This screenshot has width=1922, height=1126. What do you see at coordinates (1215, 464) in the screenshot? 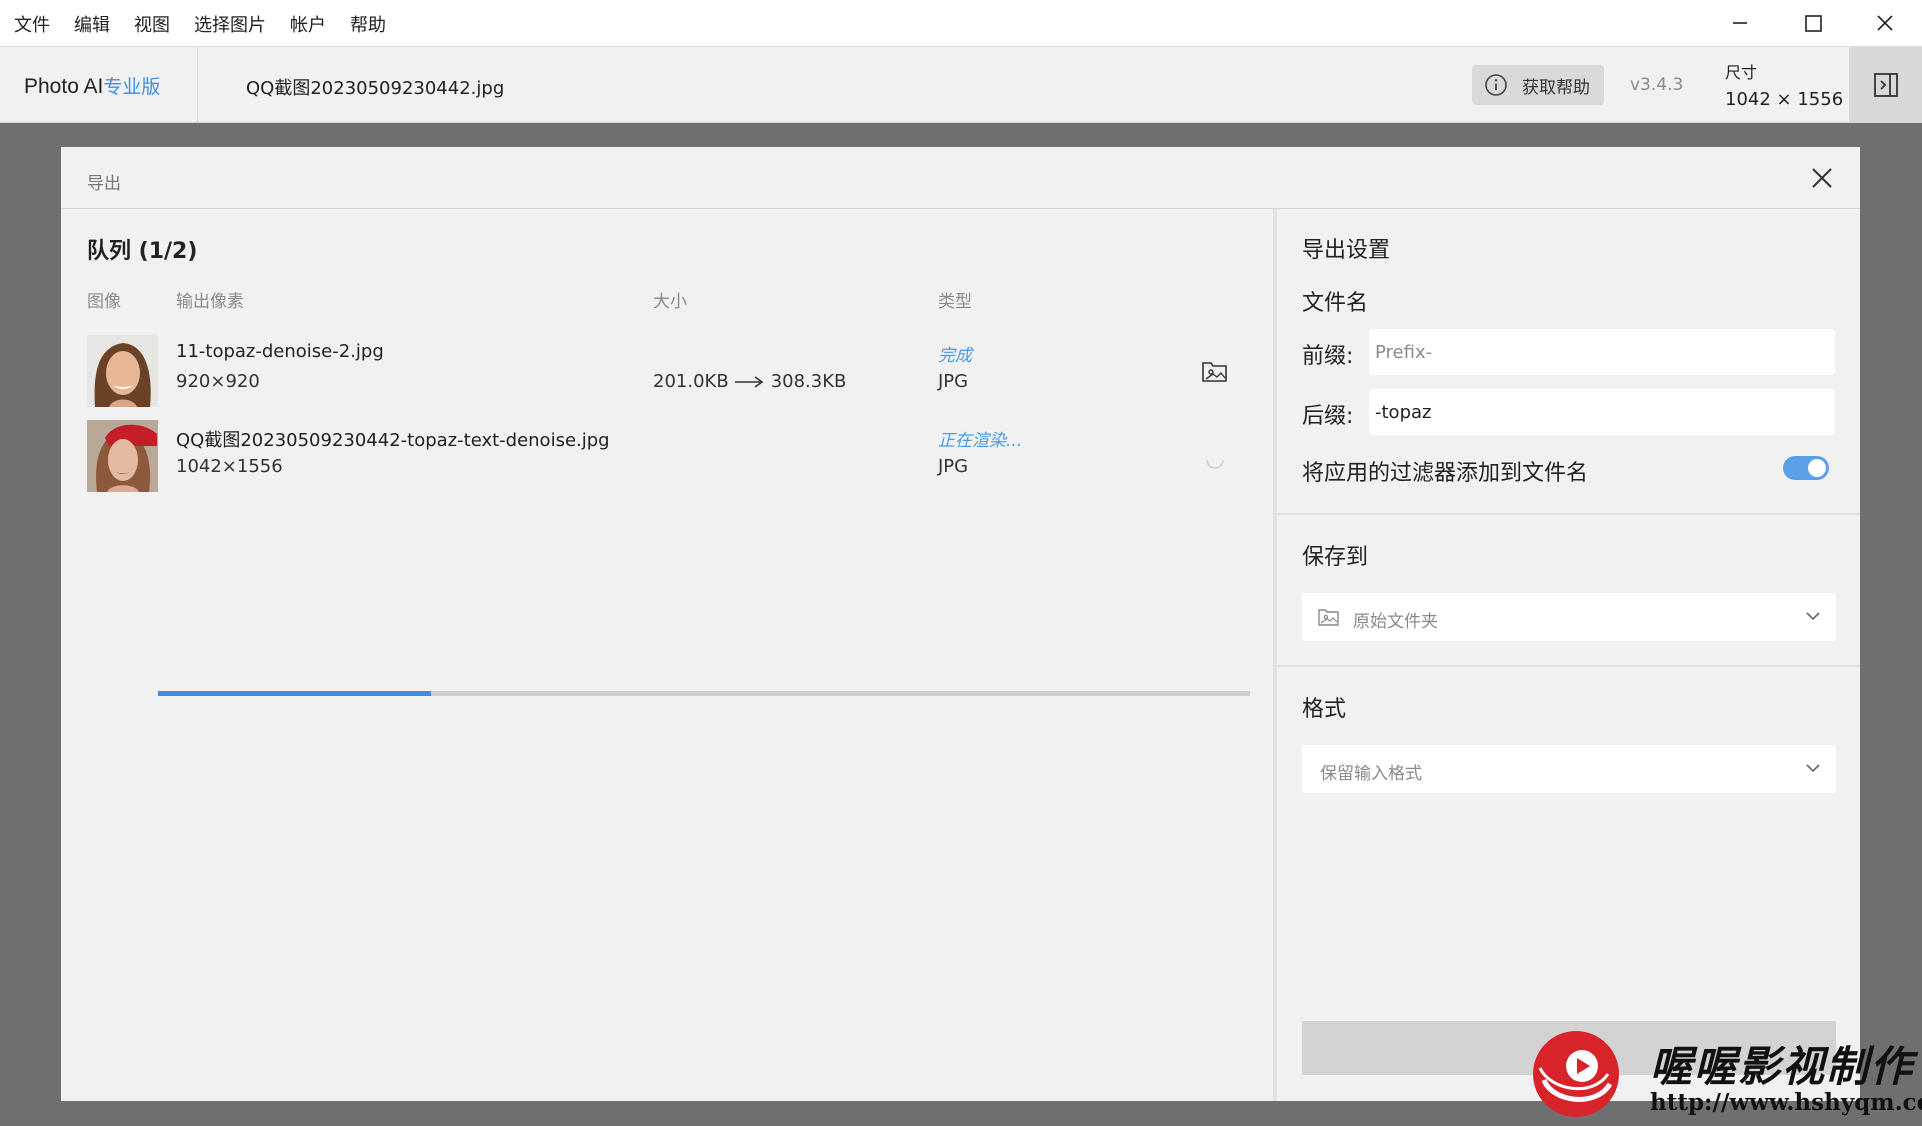
I see `spinner-icon` at bounding box center [1215, 464].